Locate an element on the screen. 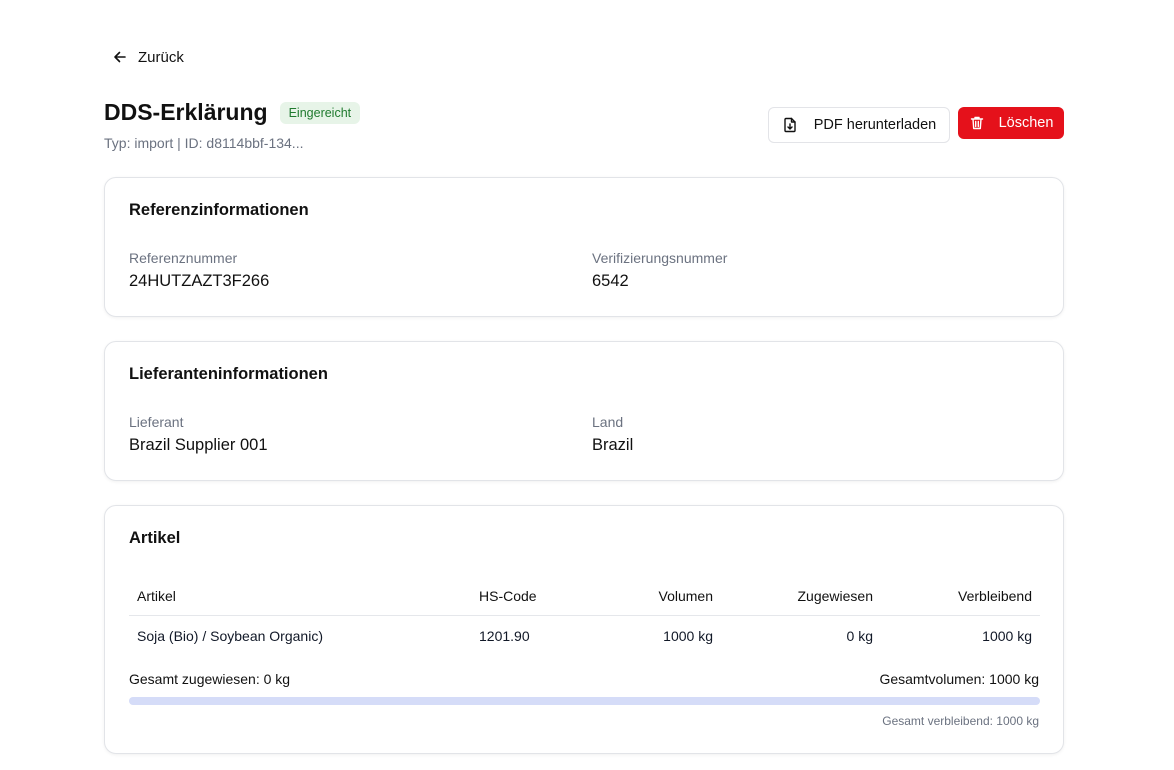 This screenshot has height=770, width=1174. reference-number-label: Referenznummer is located at coordinates (183, 258).